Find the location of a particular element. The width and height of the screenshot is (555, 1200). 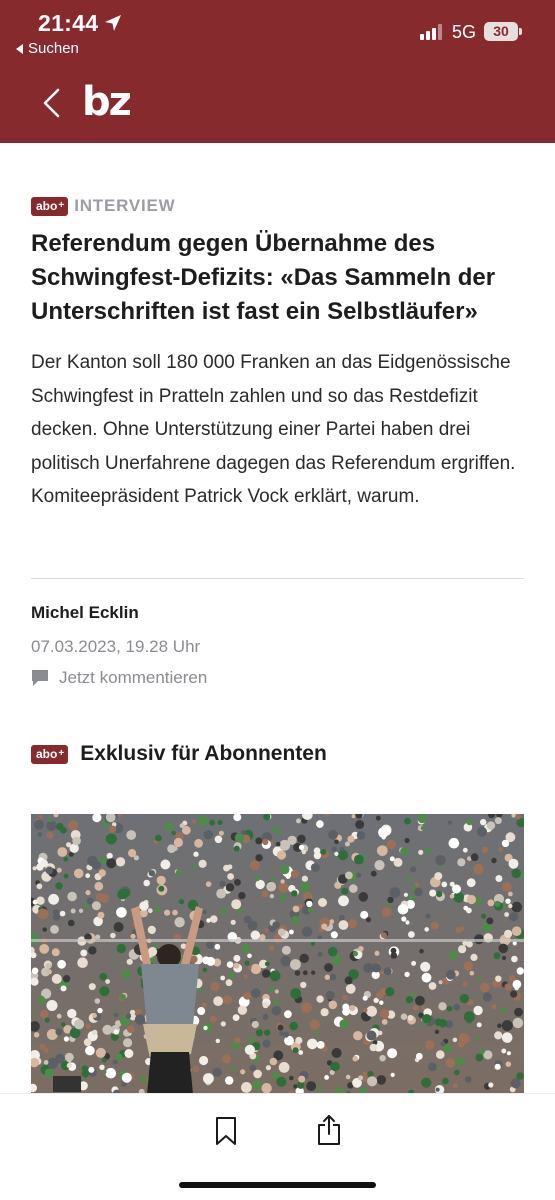

status-time: 21:44 is located at coordinates (68, 23).